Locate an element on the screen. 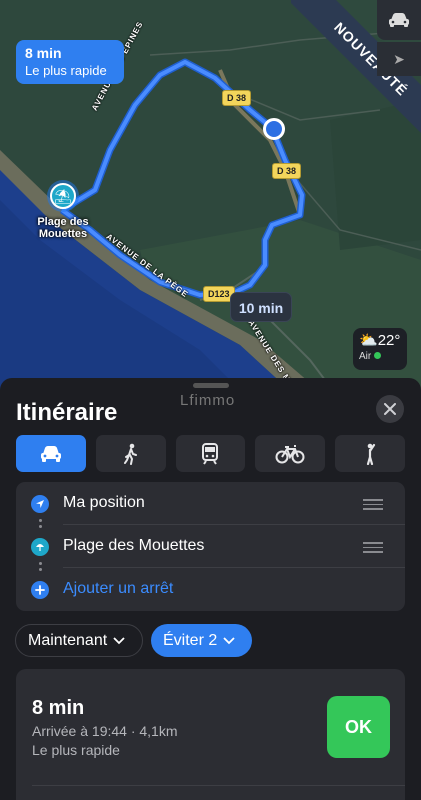 The image size is (421, 800). callout-label: Le plus rapide is located at coordinates (66, 70).